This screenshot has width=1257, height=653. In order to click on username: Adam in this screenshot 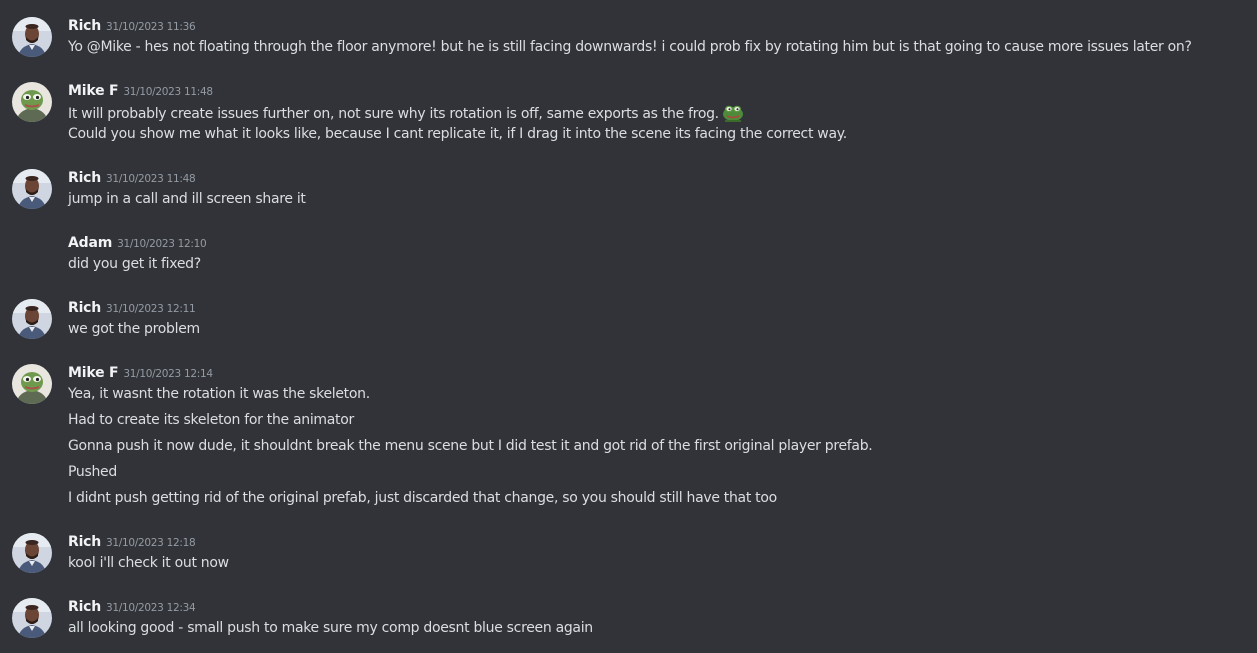, I will do `click(90, 243)`.